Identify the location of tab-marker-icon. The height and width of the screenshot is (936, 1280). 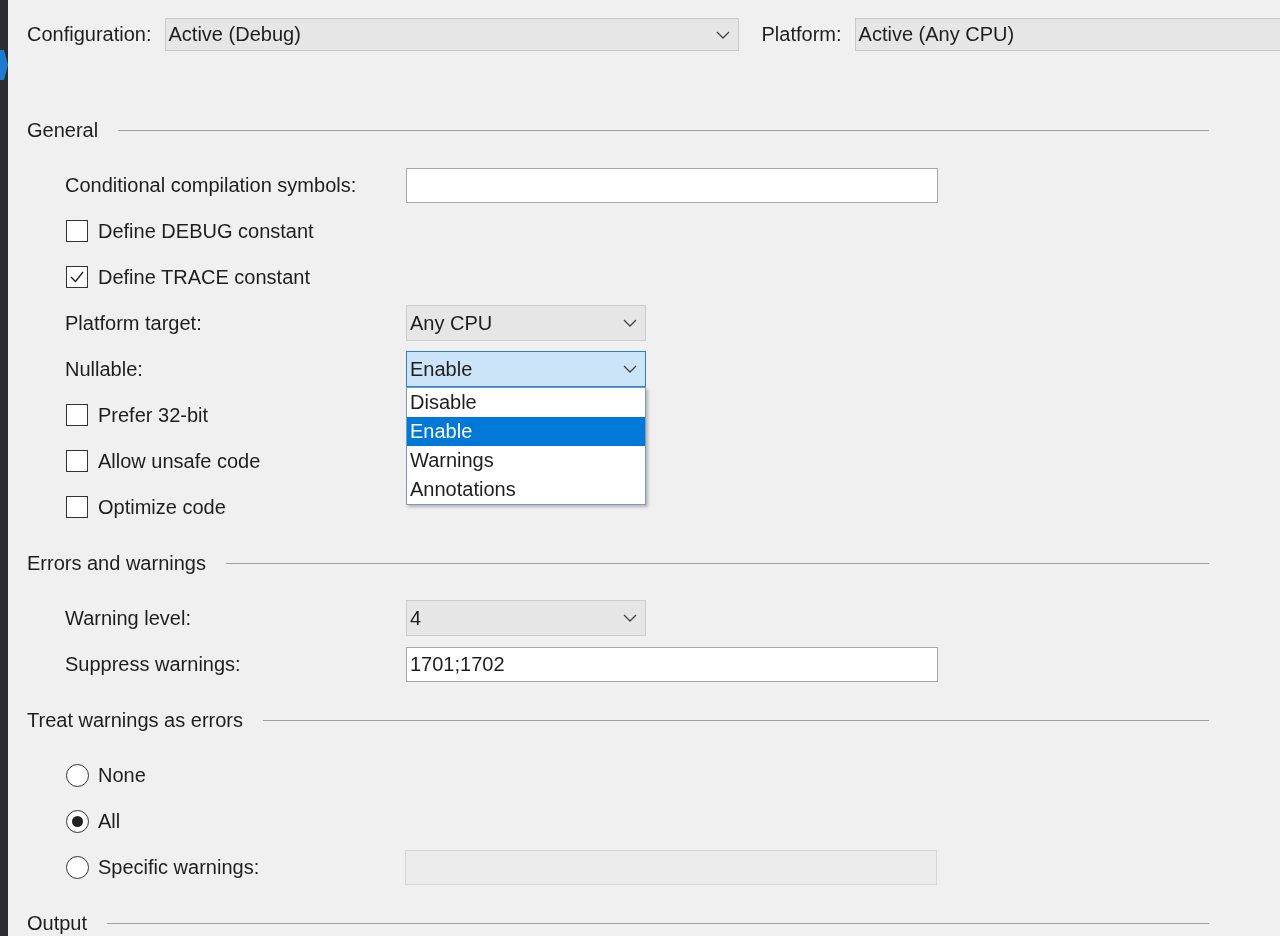
(4, 65).